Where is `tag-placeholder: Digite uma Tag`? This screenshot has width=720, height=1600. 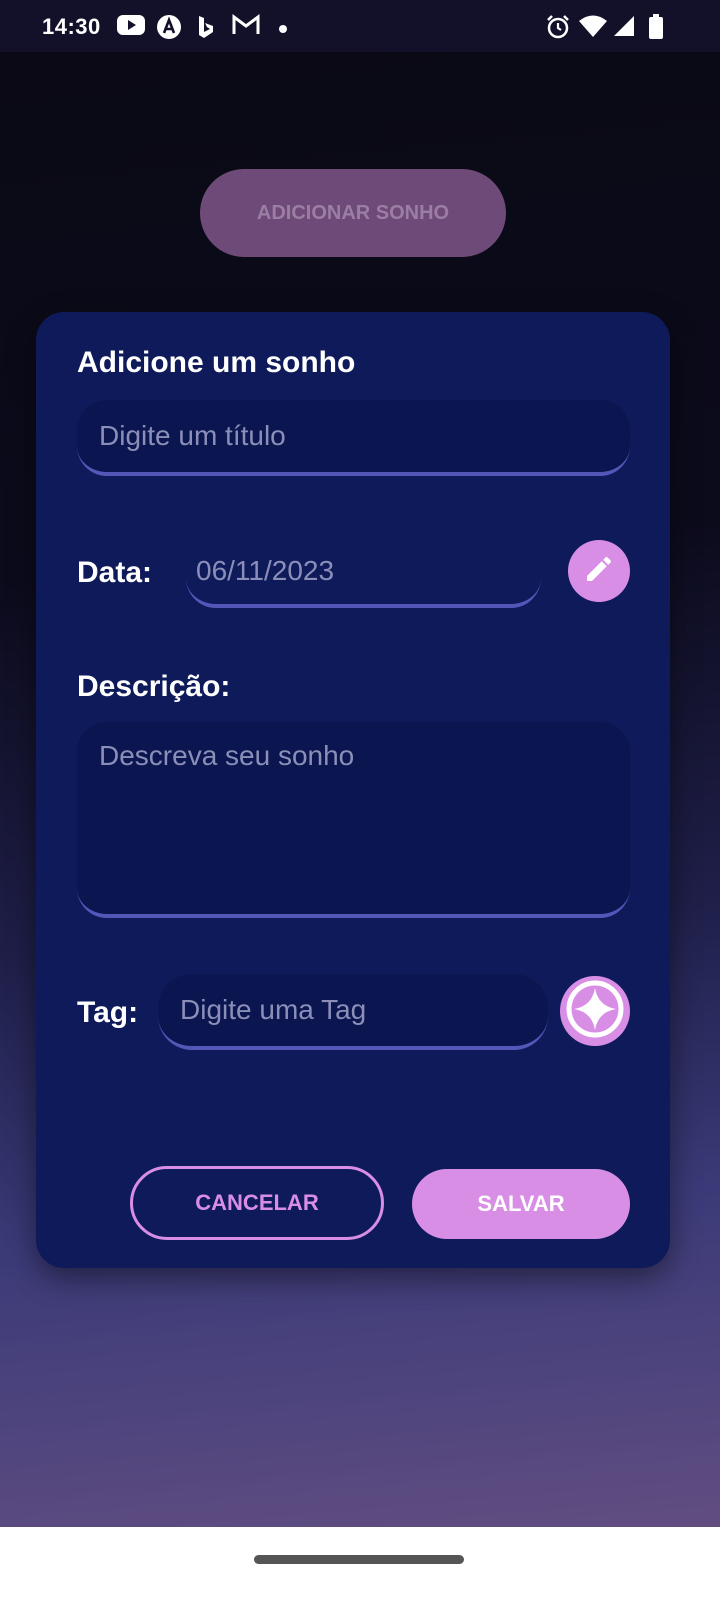 tag-placeholder: Digite uma Tag is located at coordinates (273, 1009).